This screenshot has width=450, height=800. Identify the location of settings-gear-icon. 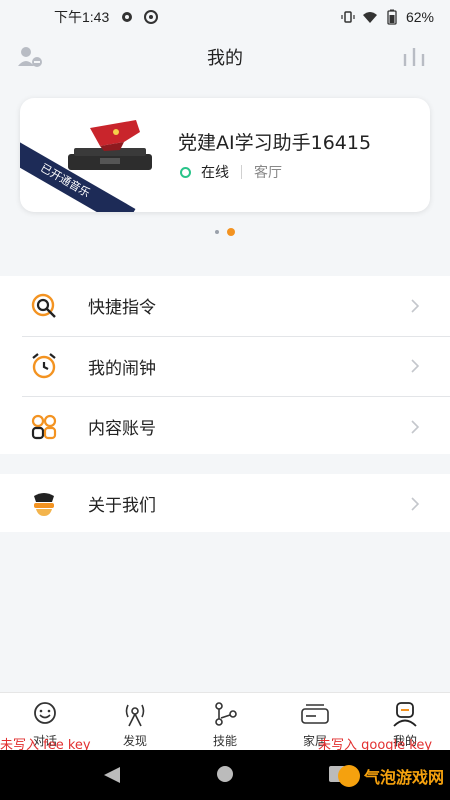
(127, 17).